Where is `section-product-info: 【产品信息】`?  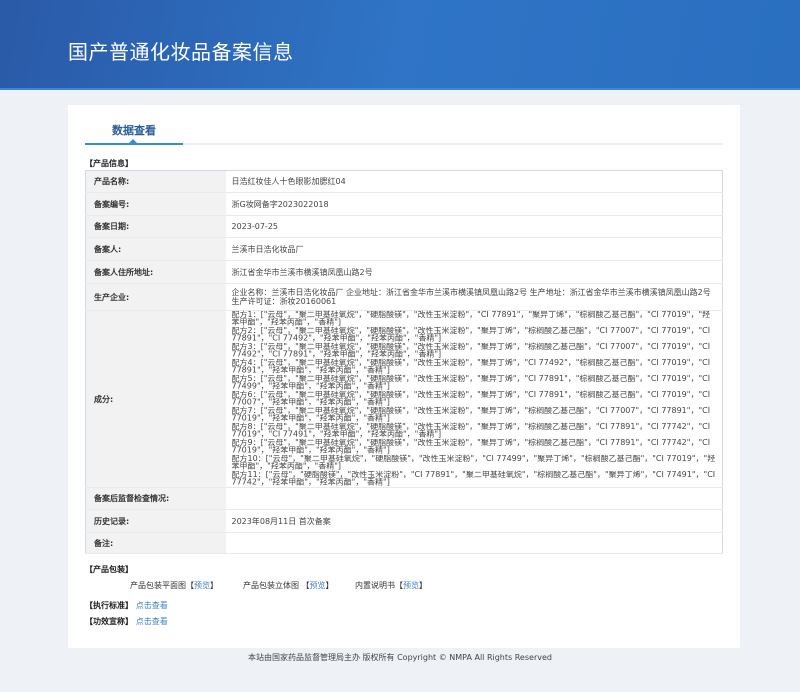 section-product-info: 【产品信息】 is located at coordinates (109, 163).